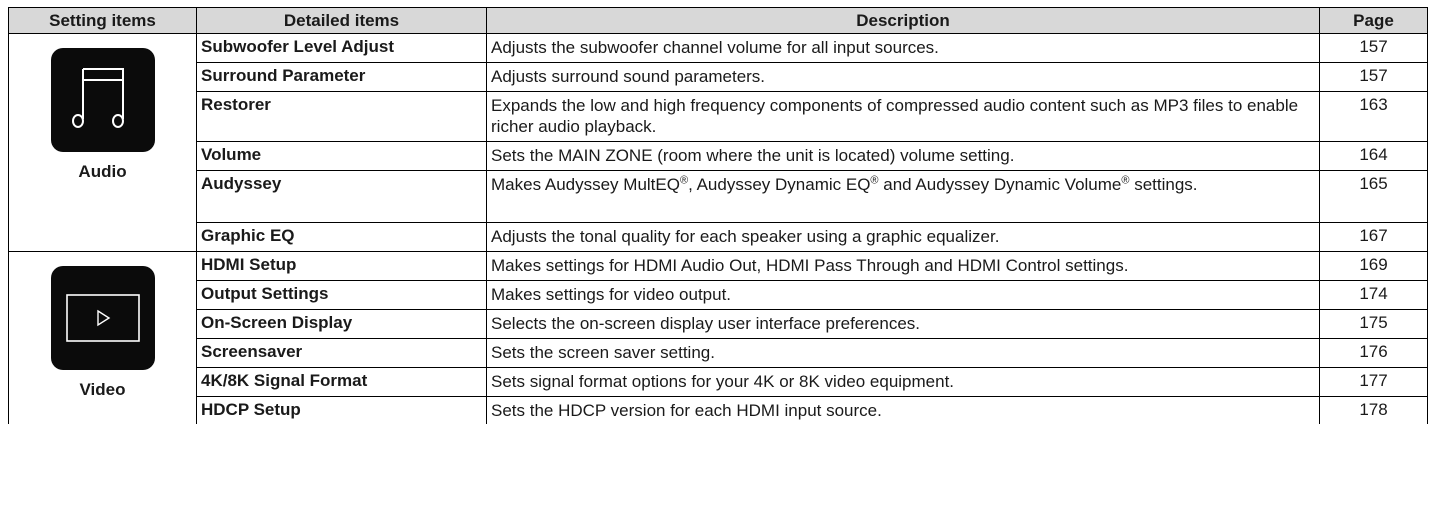  I want to click on category-cell-video: Video, so click(102, 337).